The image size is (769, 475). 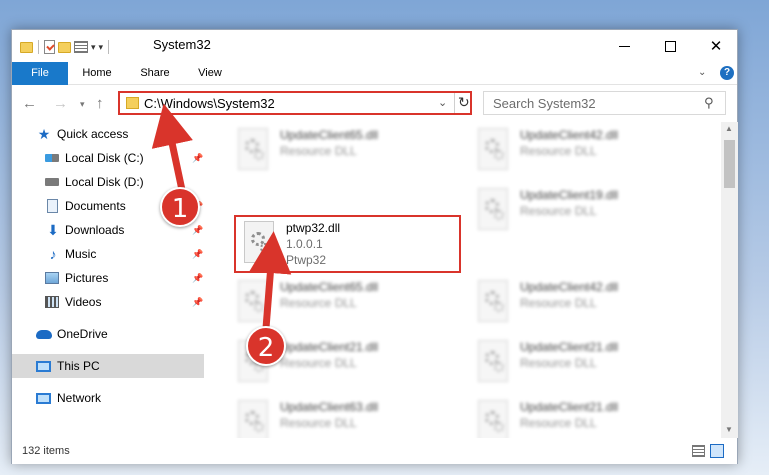 I want to click on minimize-button, so click(x=624, y=46).